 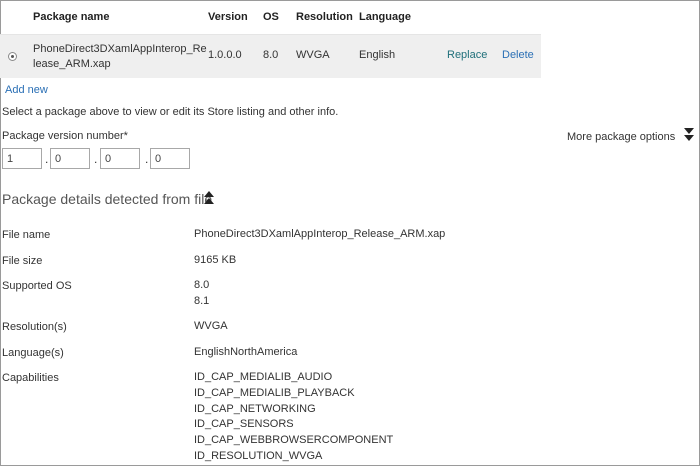 What do you see at coordinates (377, 55) in the screenshot?
I see `package-language-cell: English` at bounding box center [377, 55].